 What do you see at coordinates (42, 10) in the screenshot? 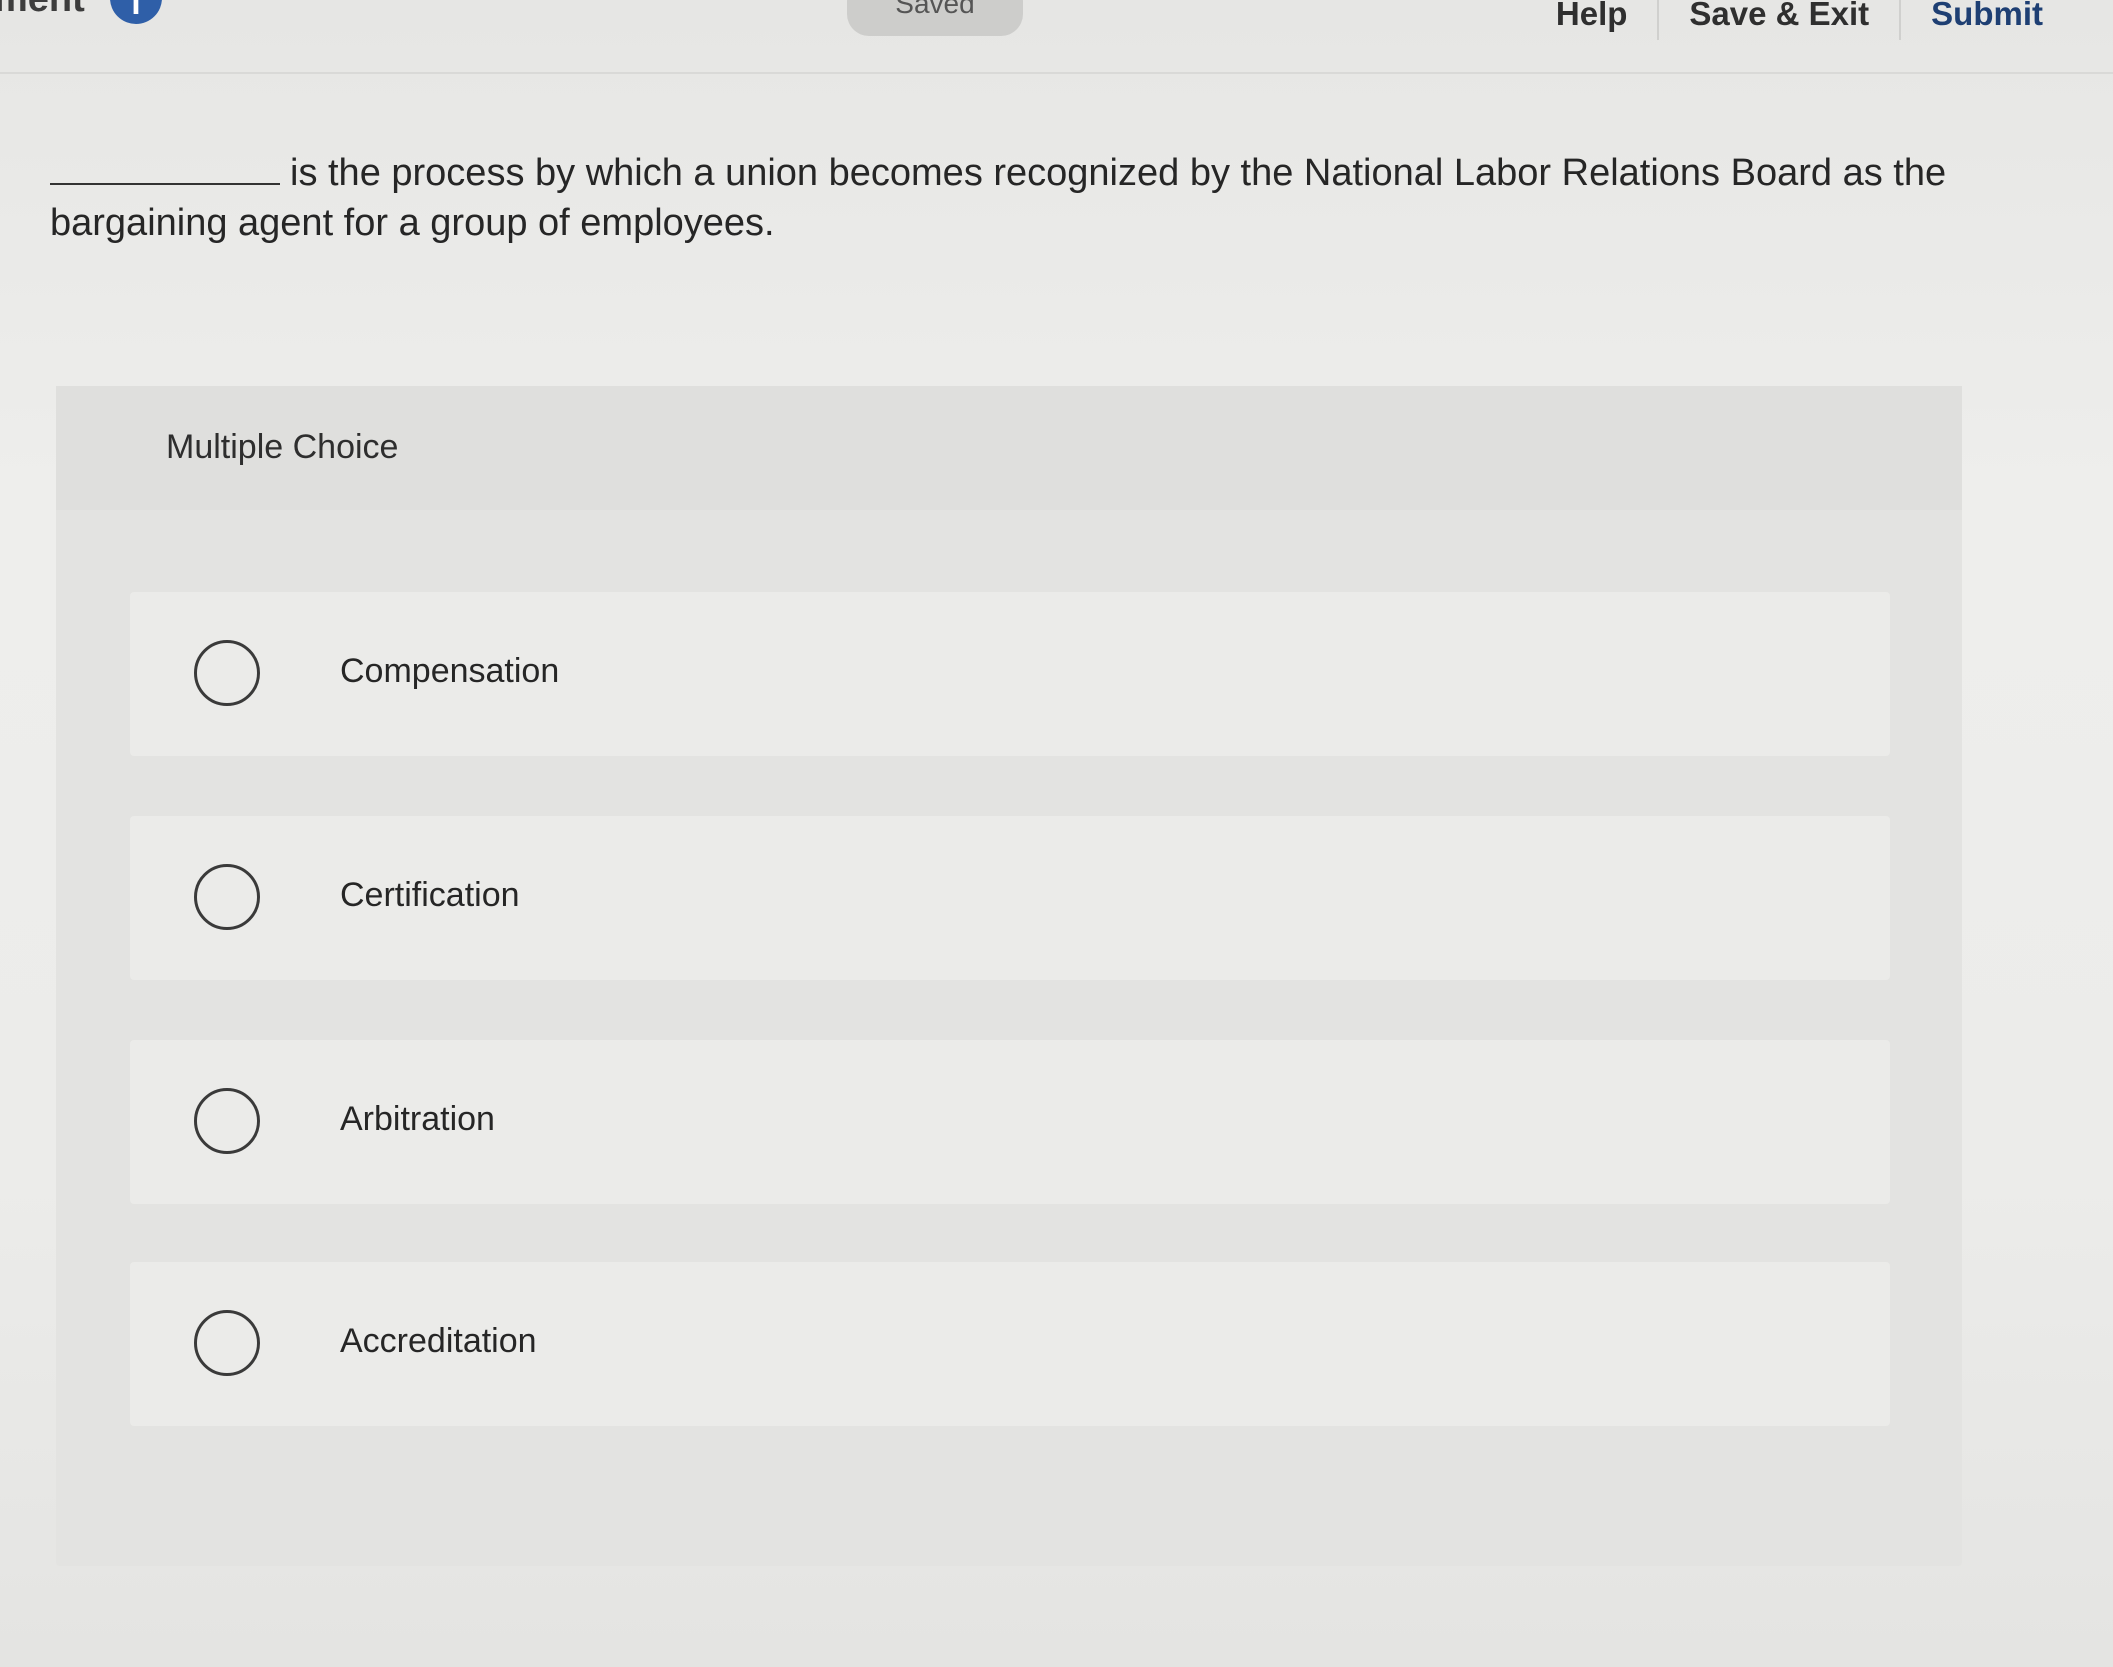
I see `assignment-title: ment` at bounding box center [42, 10].